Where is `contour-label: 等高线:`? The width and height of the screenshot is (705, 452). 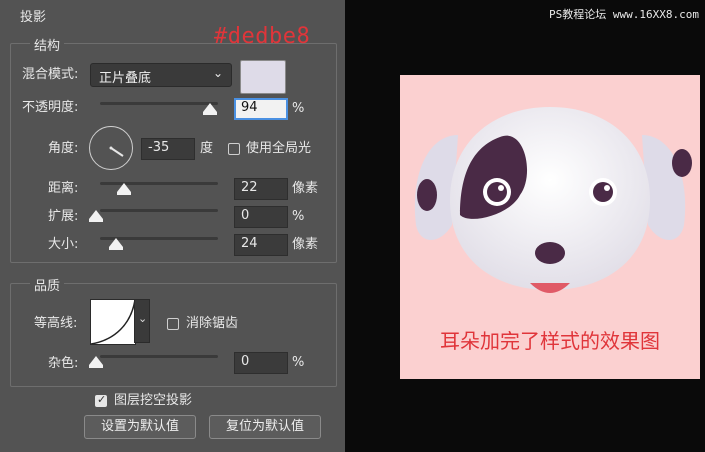 contour-label: 等高线: is located at coordinates (56, 323).